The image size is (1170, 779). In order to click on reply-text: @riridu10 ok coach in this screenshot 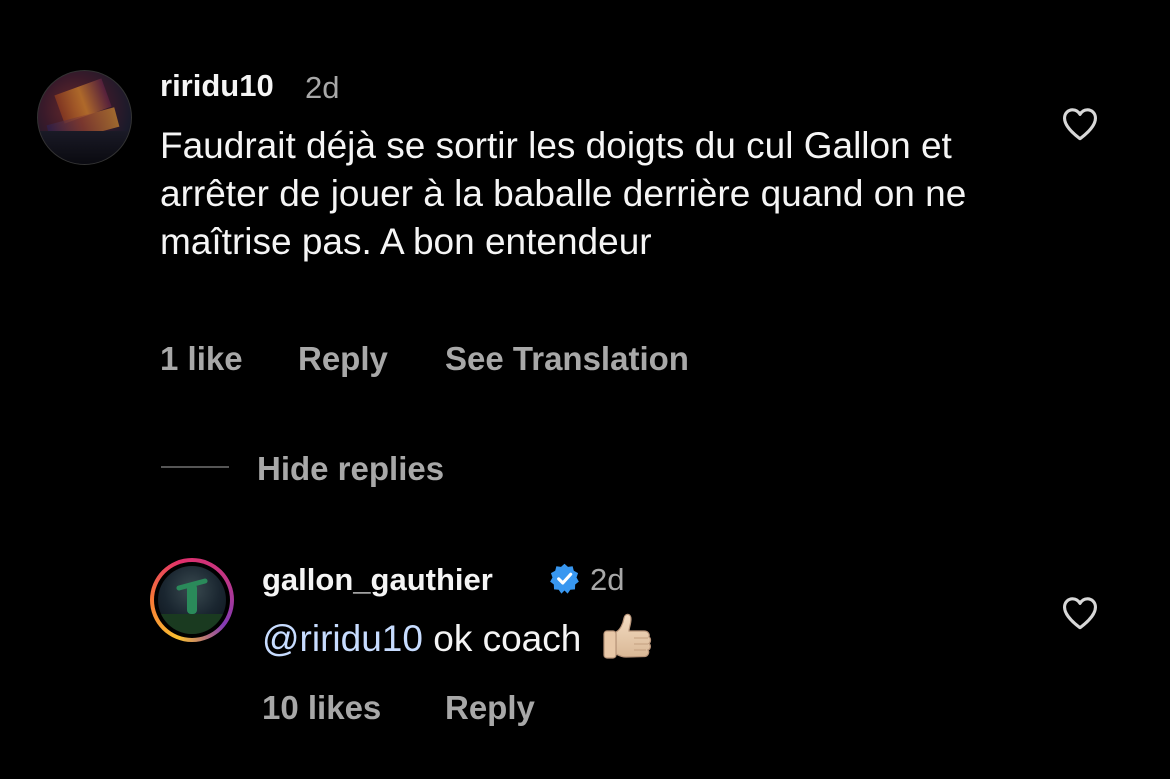, I will do `click(458, 640)`.